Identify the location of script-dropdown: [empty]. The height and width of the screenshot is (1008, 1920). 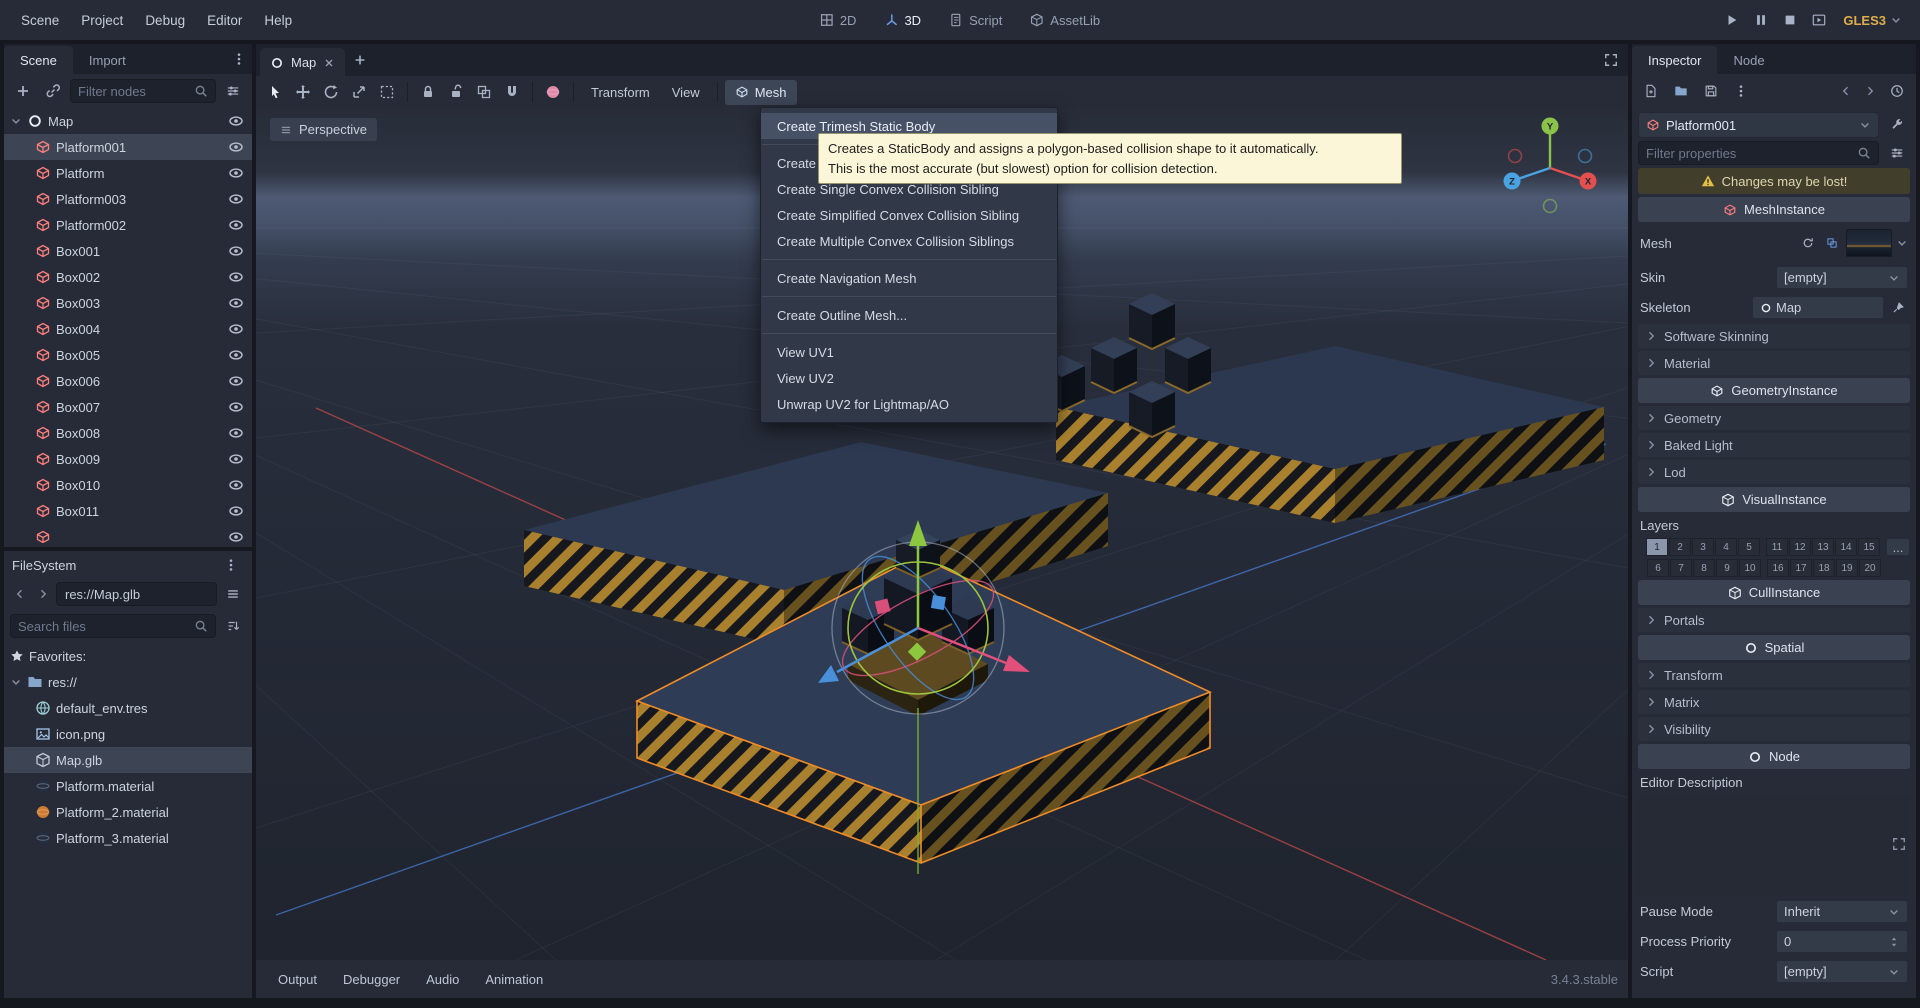
(1842, 971).